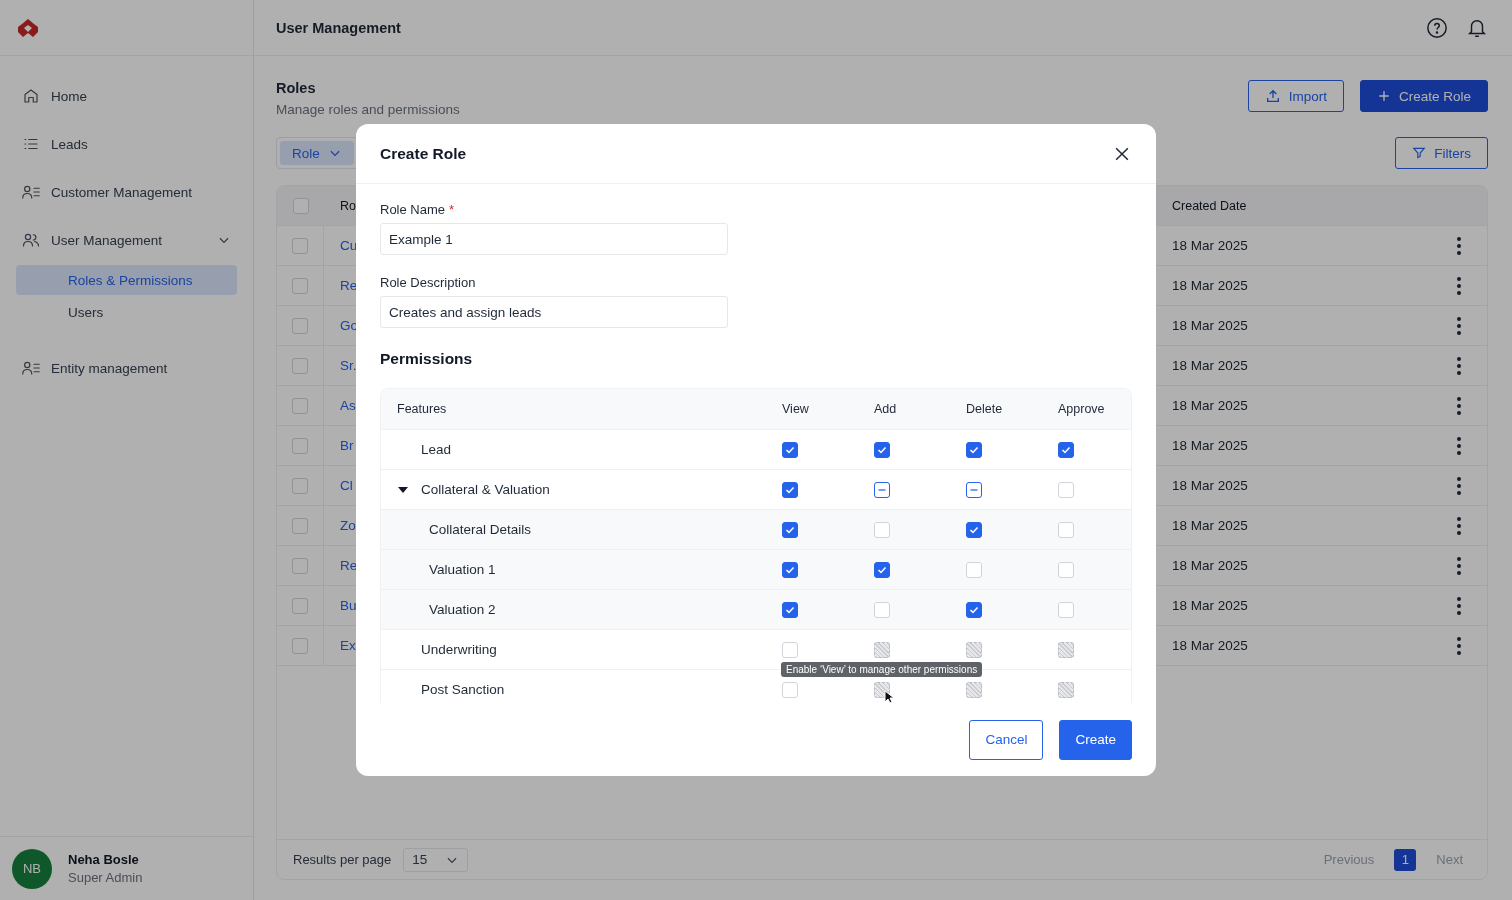 This screenshot has width=1512, height=900. I want to click on user-role: Super Admin, so click(105, 877).